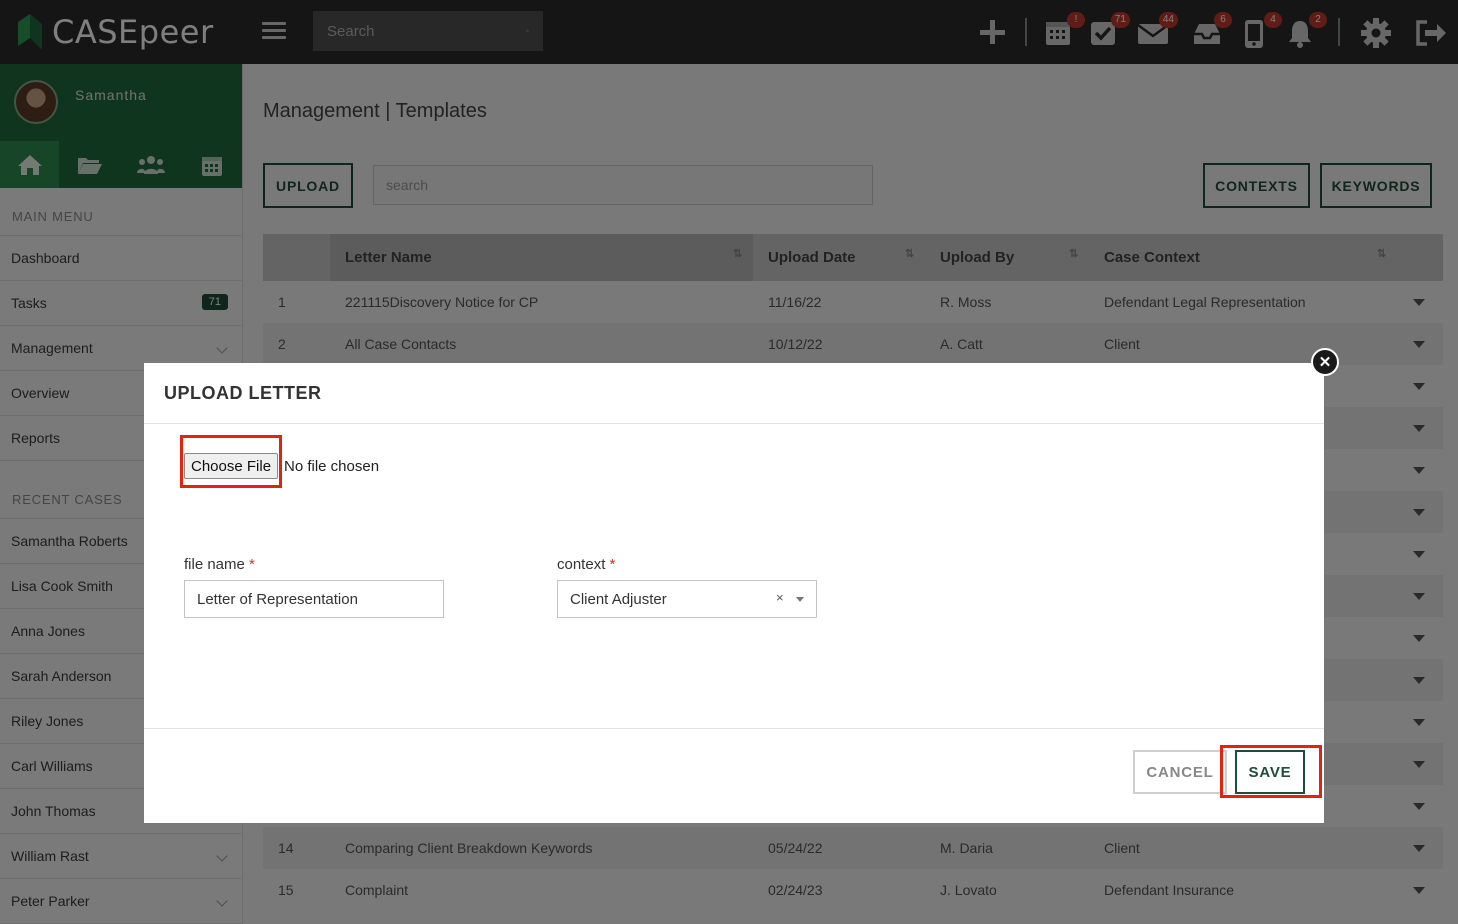 Image resolution: width=1458 pixels, height=924 pixels. Describe the element at coordinates (780, 597) in the screenshot. I see `clear-selection-icon: ×` at that location.